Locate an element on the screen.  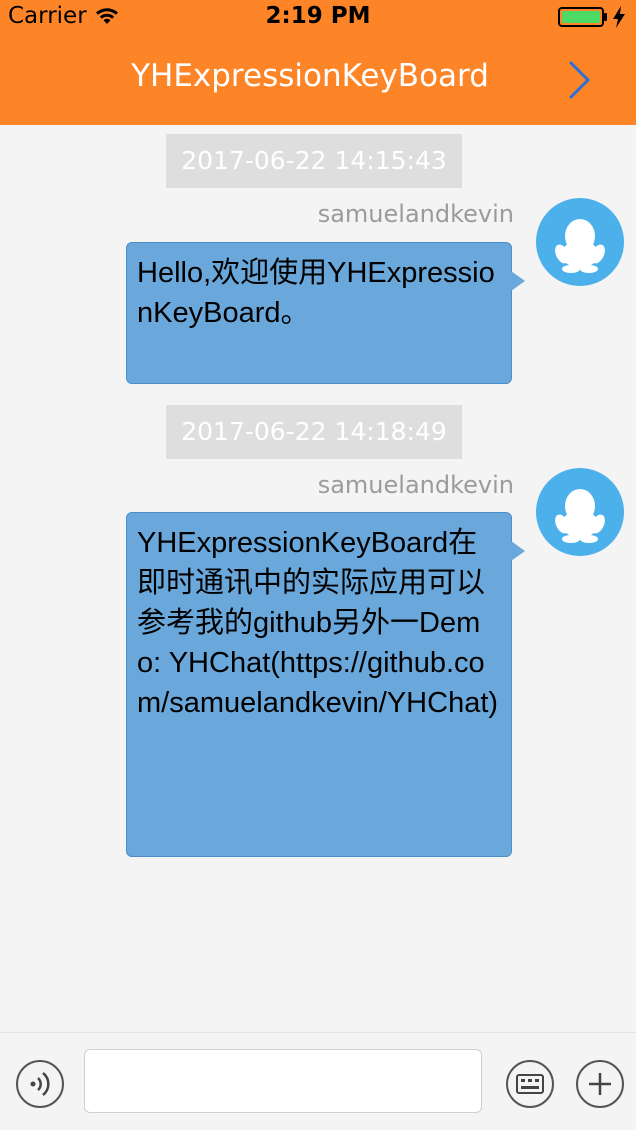
message-timestamp: 2017-06-22 14:18:49 is located at coordinates (314, 432).